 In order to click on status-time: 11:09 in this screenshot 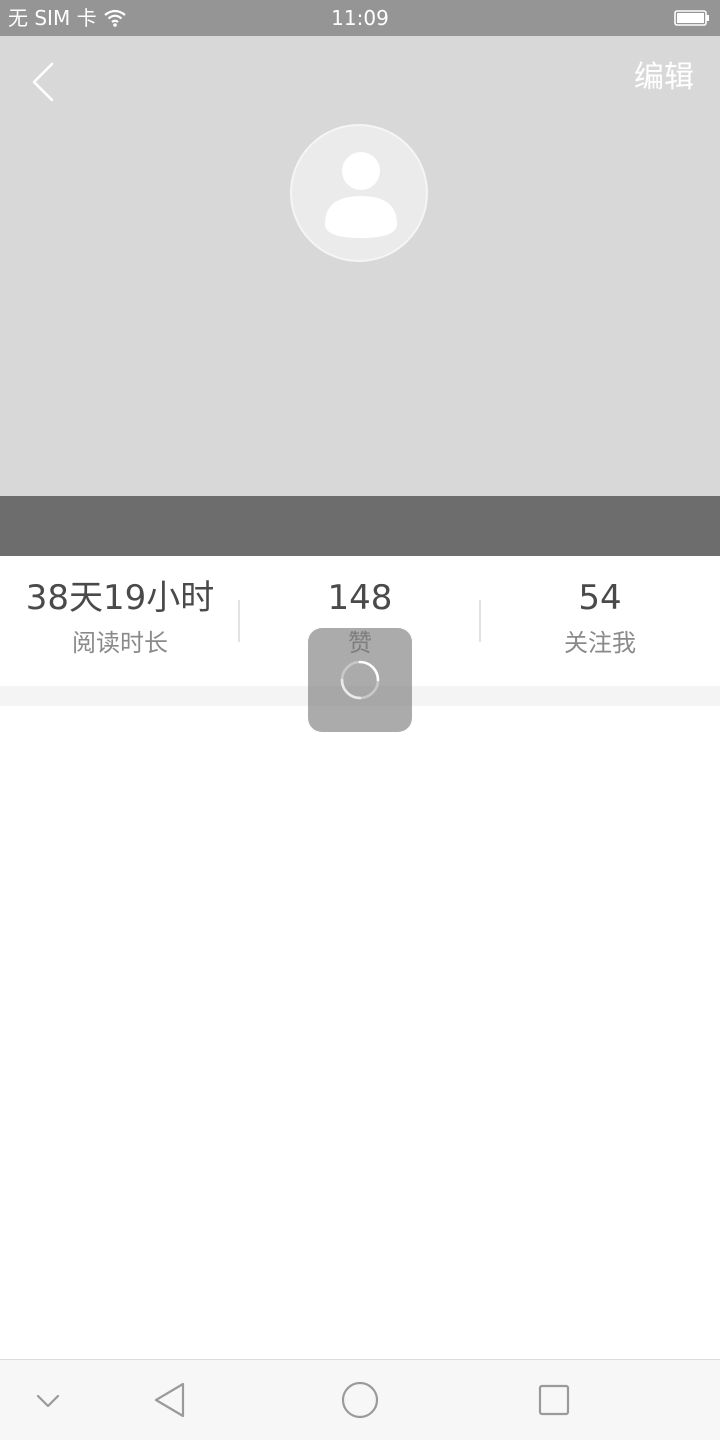, I will do `click(360, 18)`.